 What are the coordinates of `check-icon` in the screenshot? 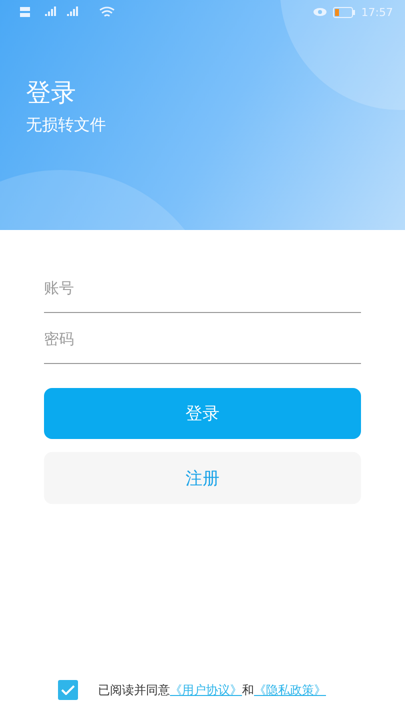 It's located at (68, 690).